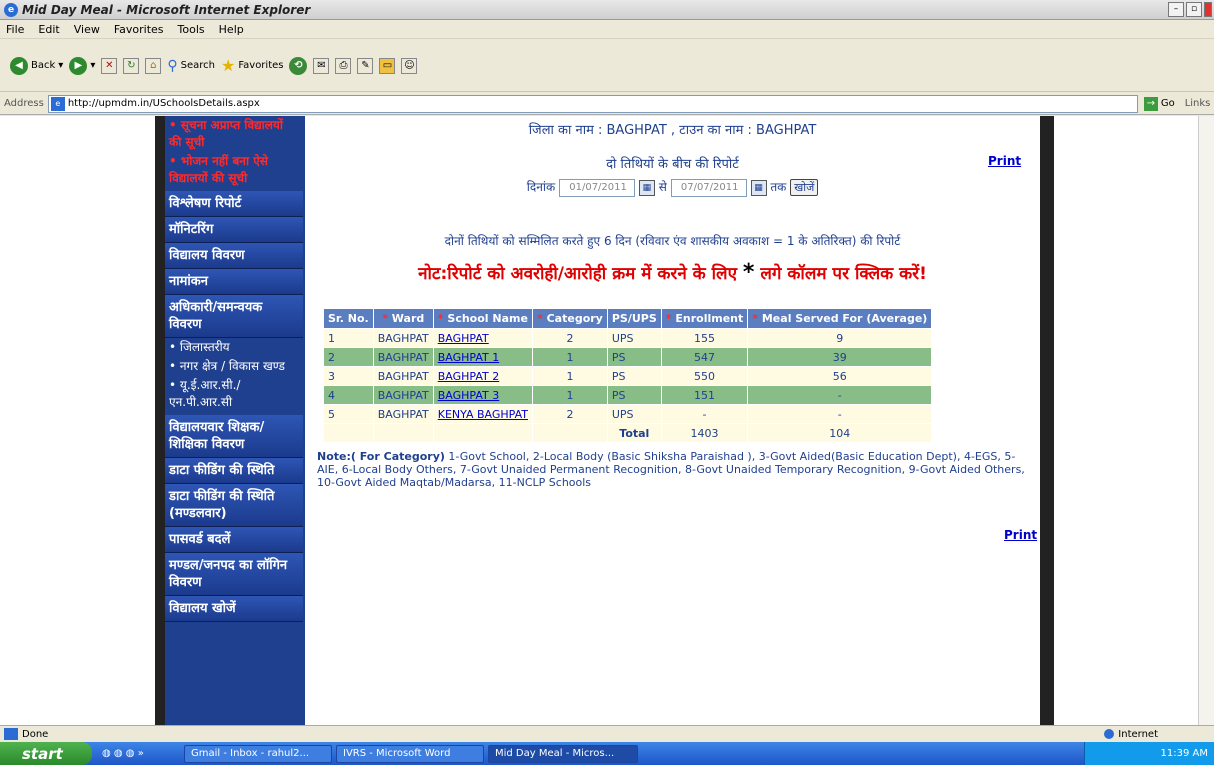 The width and height of the screenshot is (1214, 765). What do you see at coordinates (153, 65) in the screenshot?
I see `home-icon: ⌂` at bounding box center [153, 65].